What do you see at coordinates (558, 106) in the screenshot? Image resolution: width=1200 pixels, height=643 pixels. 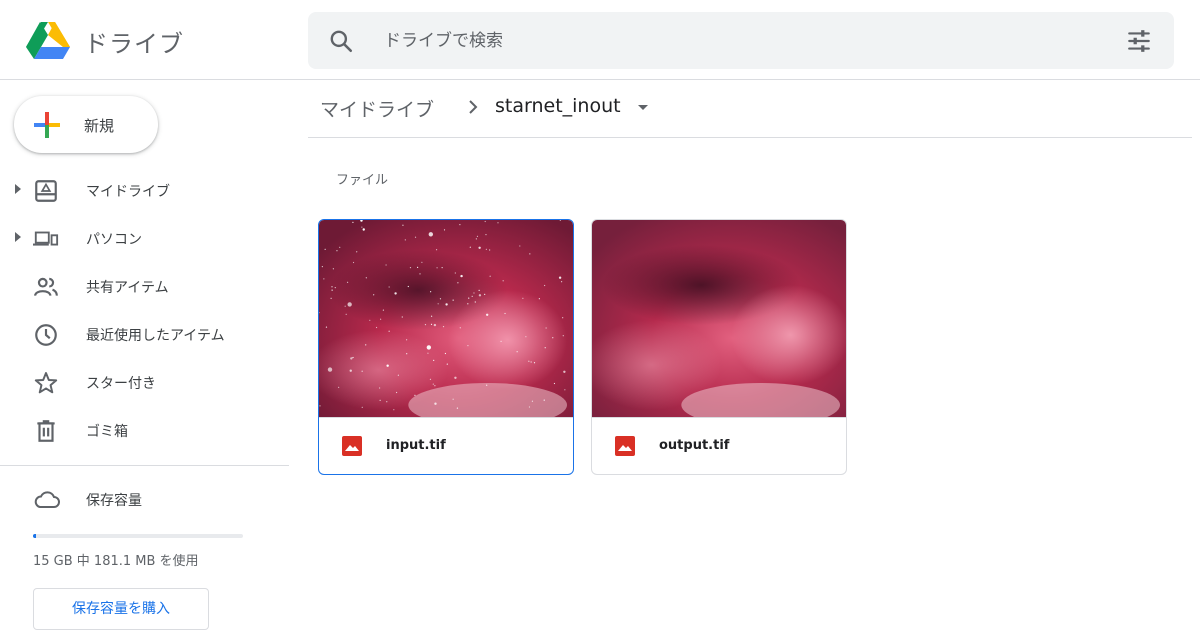 I see `breadcrumb-current-folder: starnet_inout` at bounding box center [558, 106].